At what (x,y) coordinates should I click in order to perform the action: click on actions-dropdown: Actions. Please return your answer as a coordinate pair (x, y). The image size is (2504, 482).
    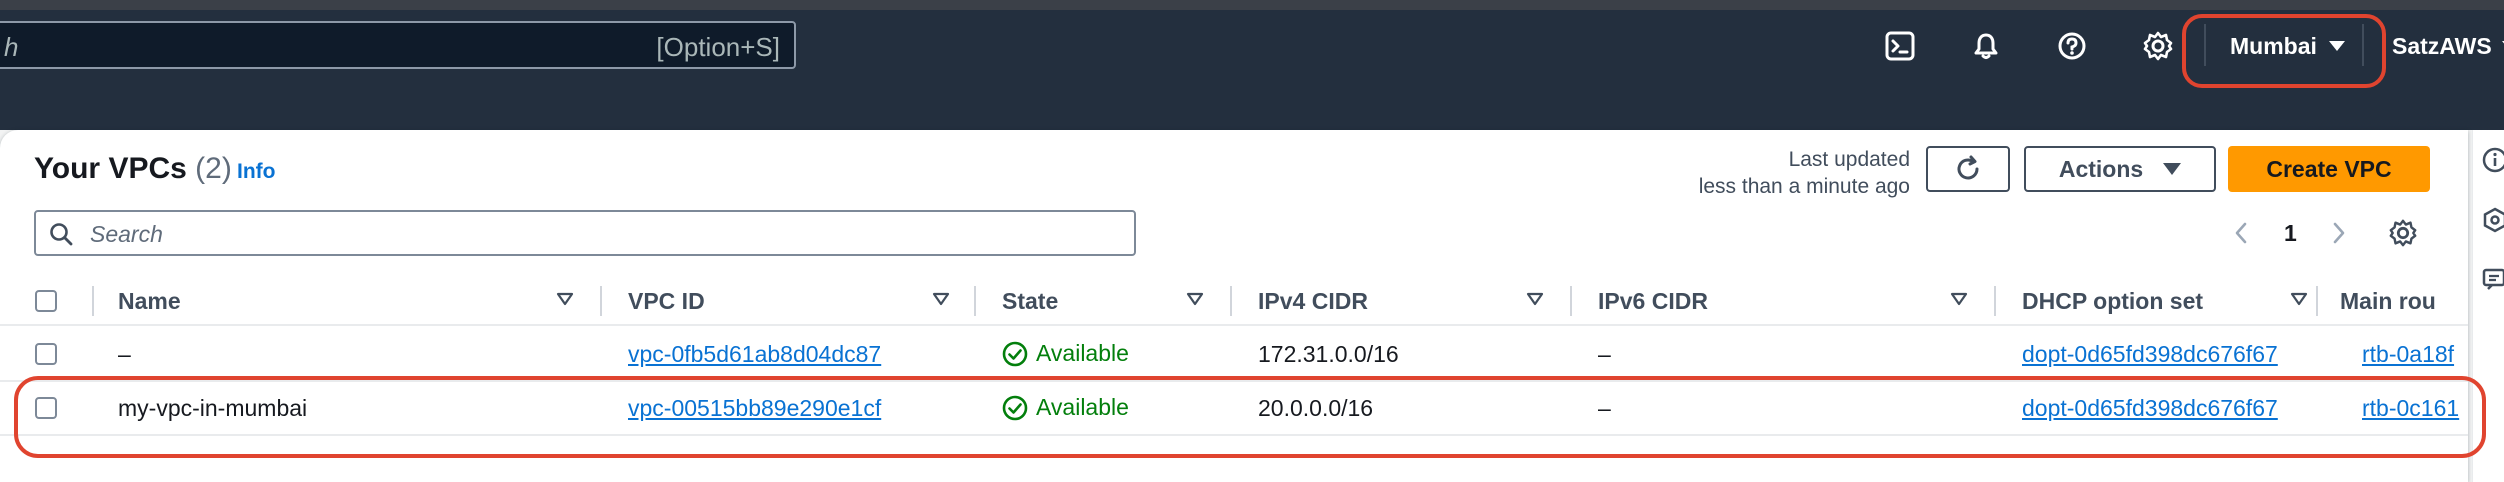
    Looking at the image, I should click on (2120, 169).